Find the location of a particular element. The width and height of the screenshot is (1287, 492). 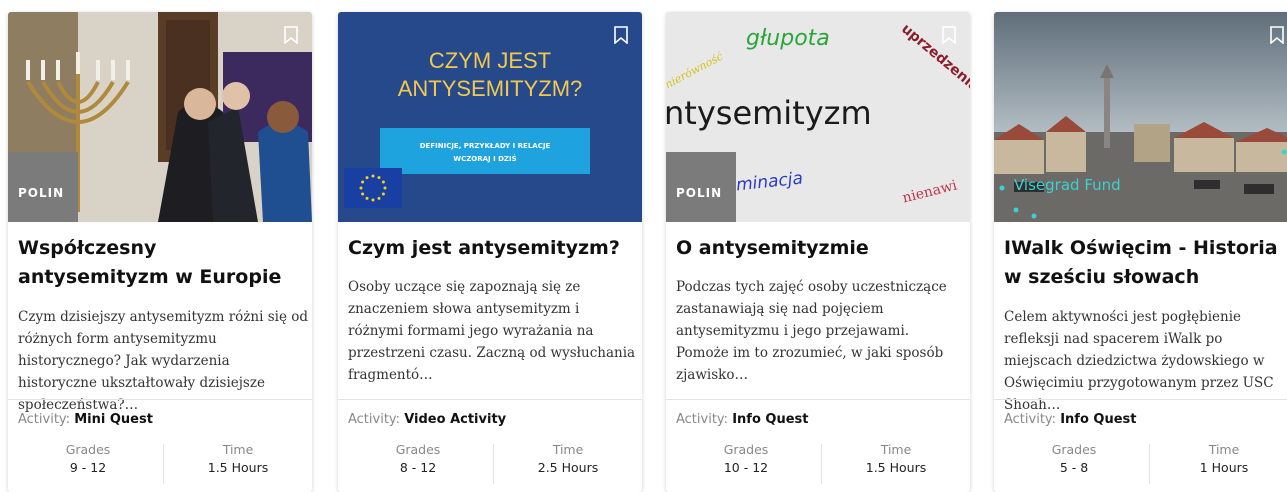

activity-line: Activity: Mini Quest is located at coordinates (85, 419).